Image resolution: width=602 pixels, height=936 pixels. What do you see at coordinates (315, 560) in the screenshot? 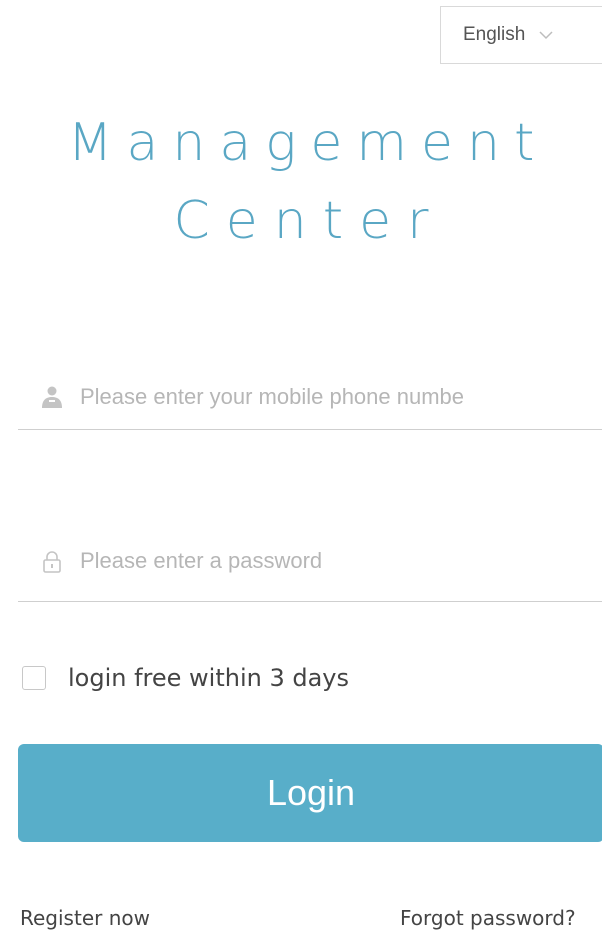
I see `password-input` at bounding box center [315, 560].